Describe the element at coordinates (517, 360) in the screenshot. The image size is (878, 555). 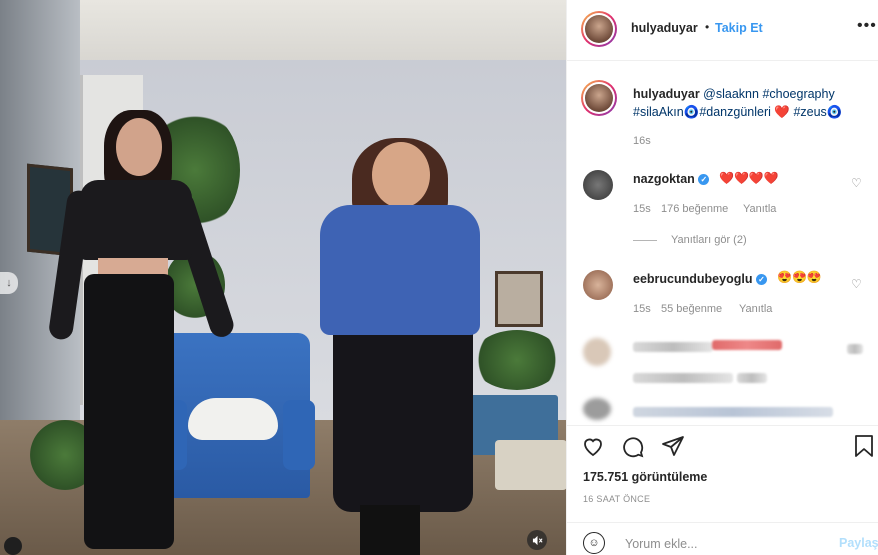
I see `flower-plant` at that location.